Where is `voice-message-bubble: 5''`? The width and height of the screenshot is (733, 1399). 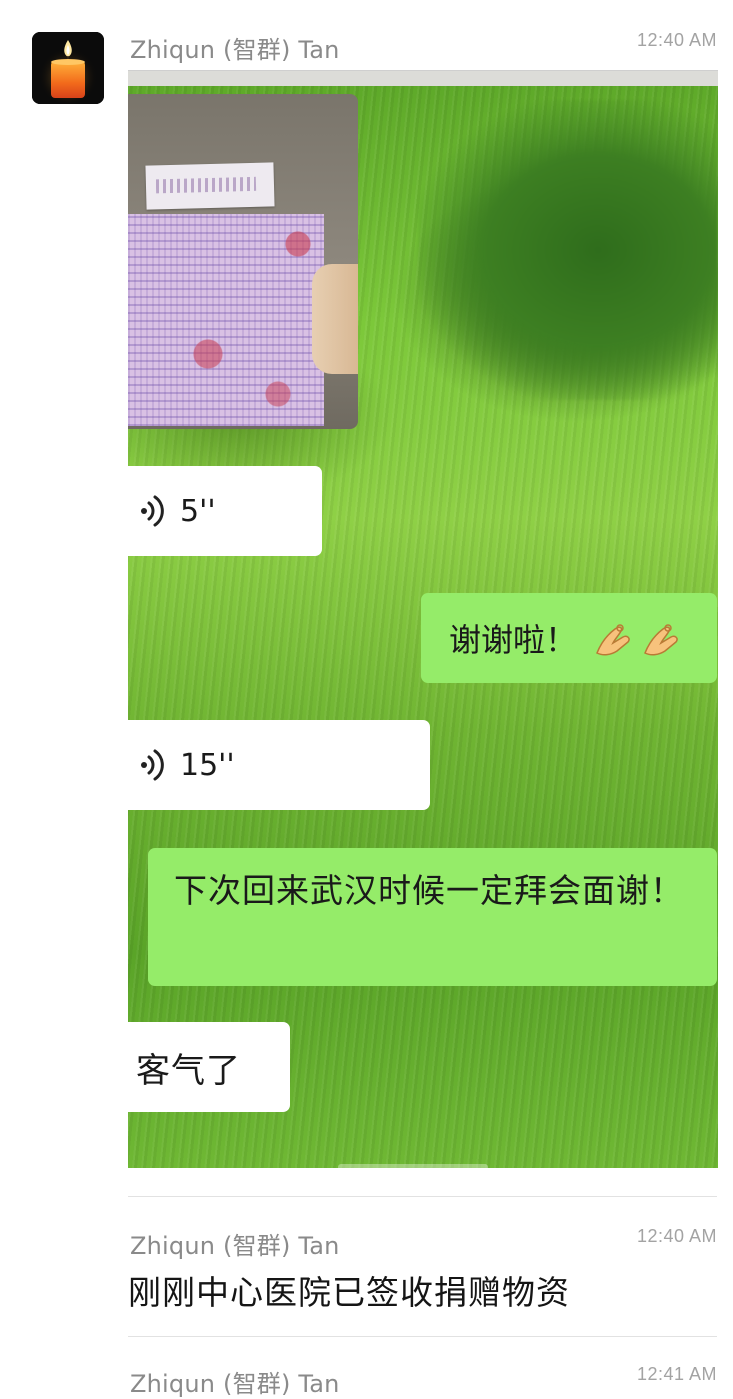 voice-message-bubble: 5'' is located at coordinates (225, 511).